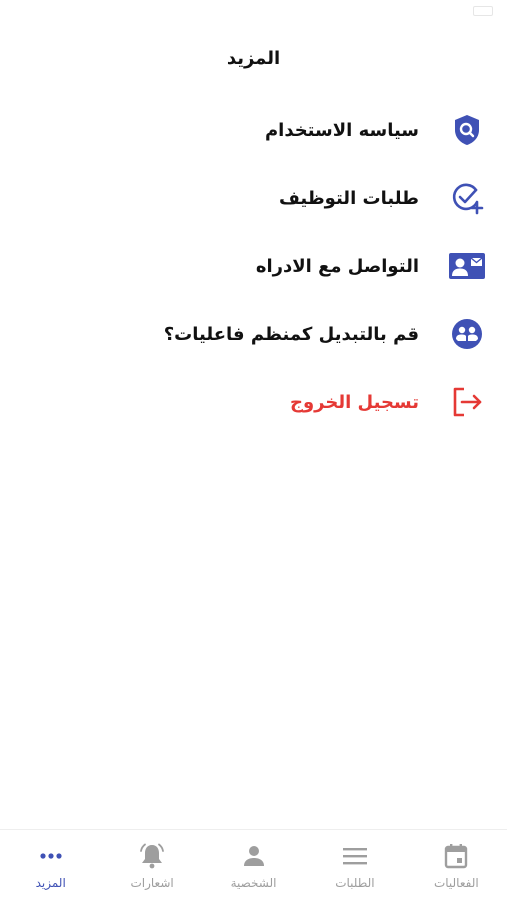  Describe the element at coordinates (253, 883) in the screenshot. I see `tab-label: الشخصية` at that location.